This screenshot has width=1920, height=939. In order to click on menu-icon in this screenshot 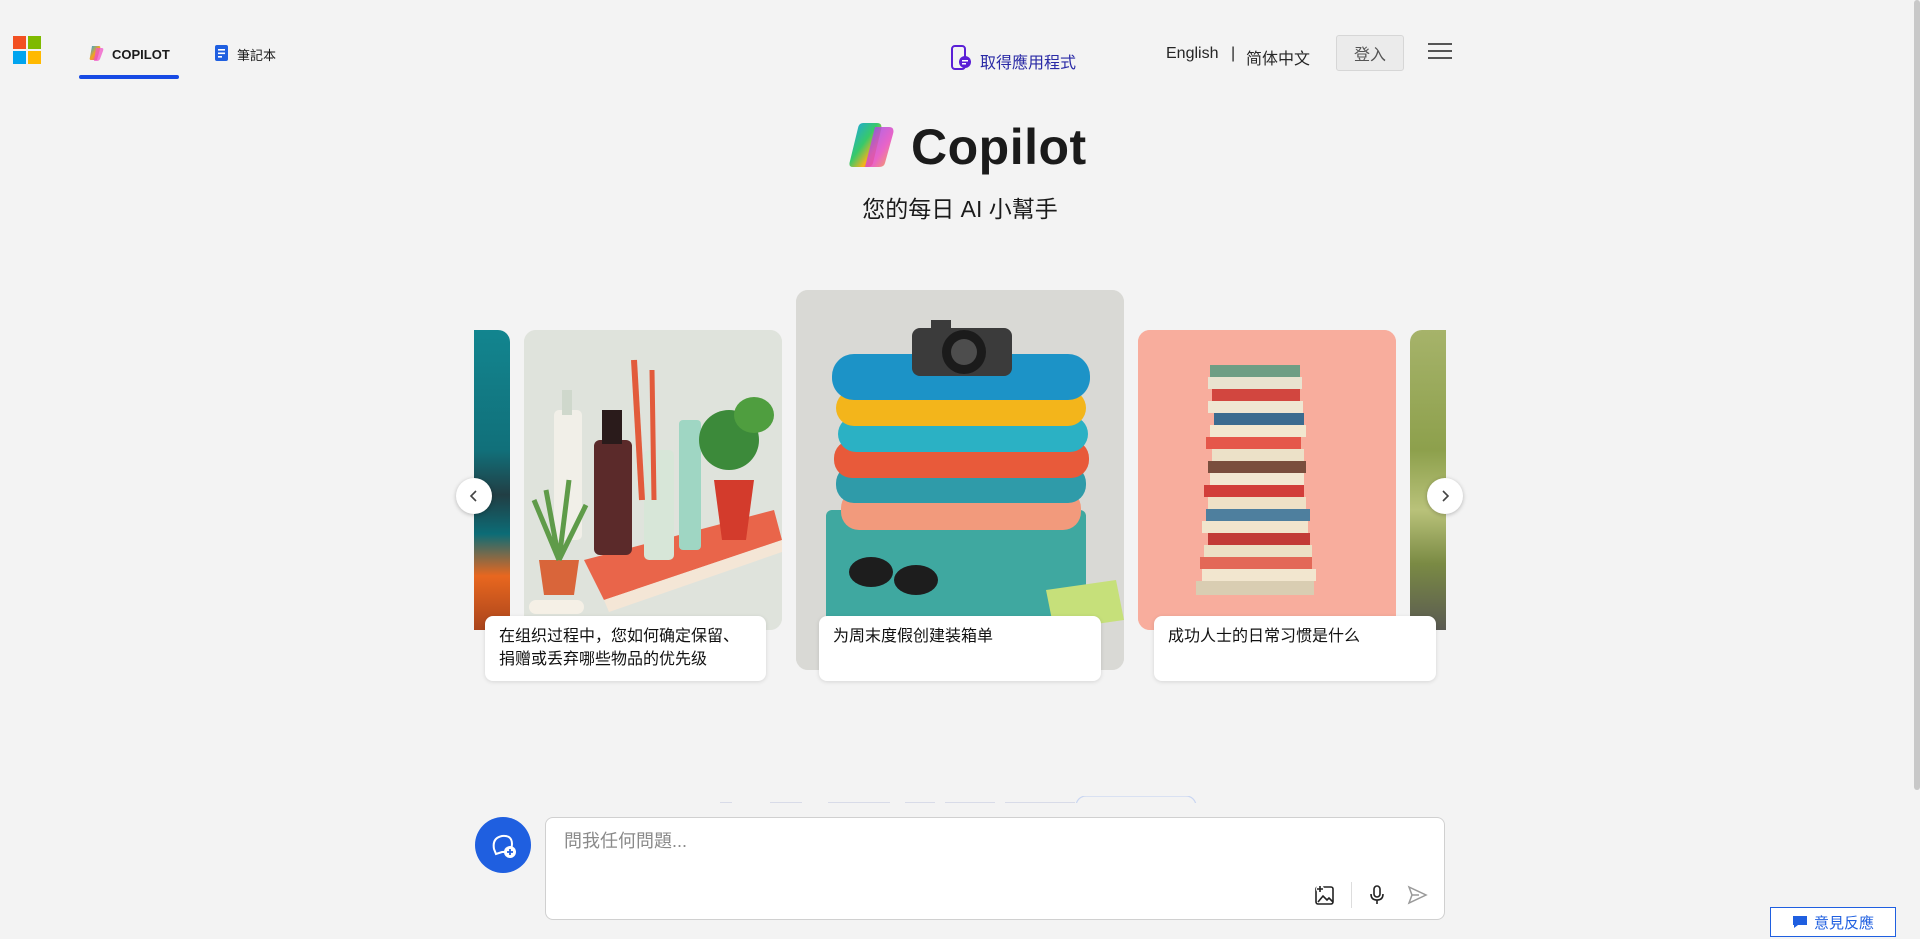, I will do `click(1440, 52)`.